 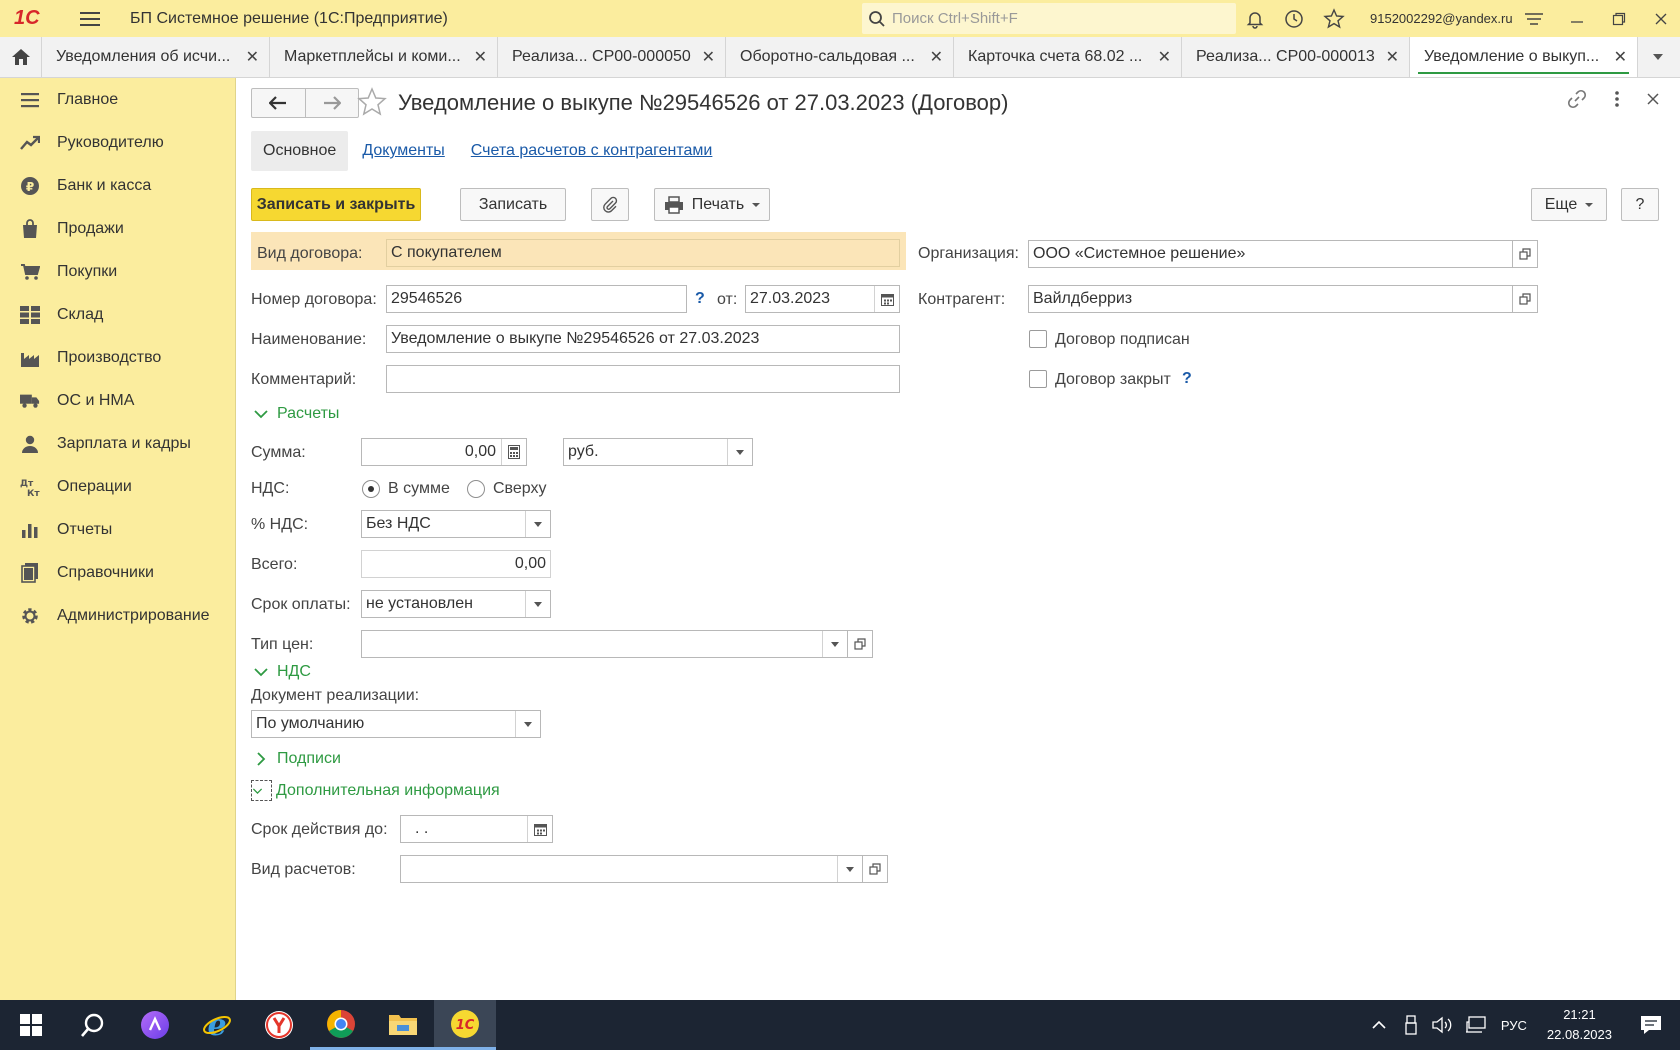 I want to click on vat-section-toggle: НДС, so click(x=282, y=672).